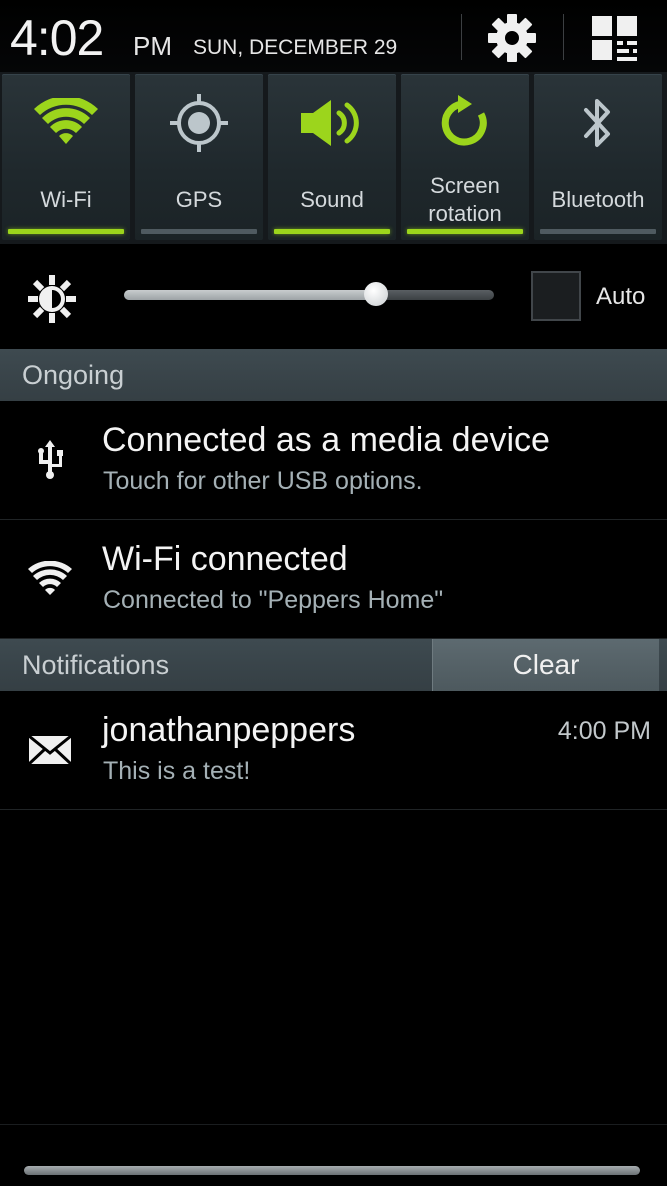 This screenshot has height=1186, width=667. I want to click on status-header: 4:02 PM SUN, DECEMBER 29, so click(333, 36).